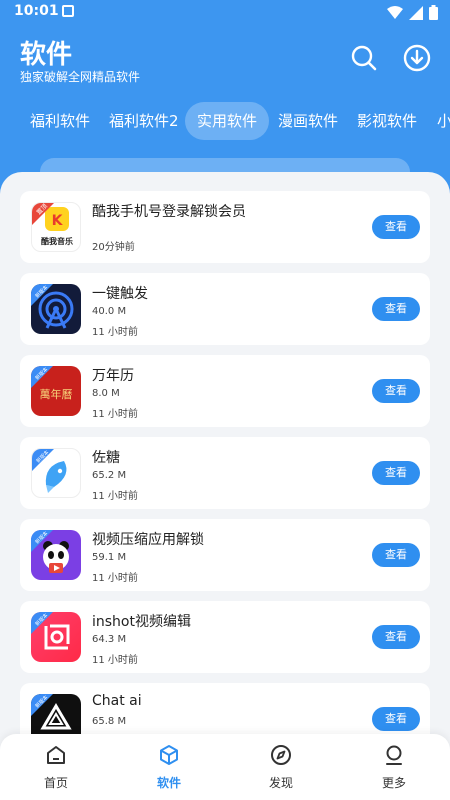  What do you see at coordinates (169, 767) in the screenshot?
I see `nav-software: 软件` at bounding box center [169, 767].